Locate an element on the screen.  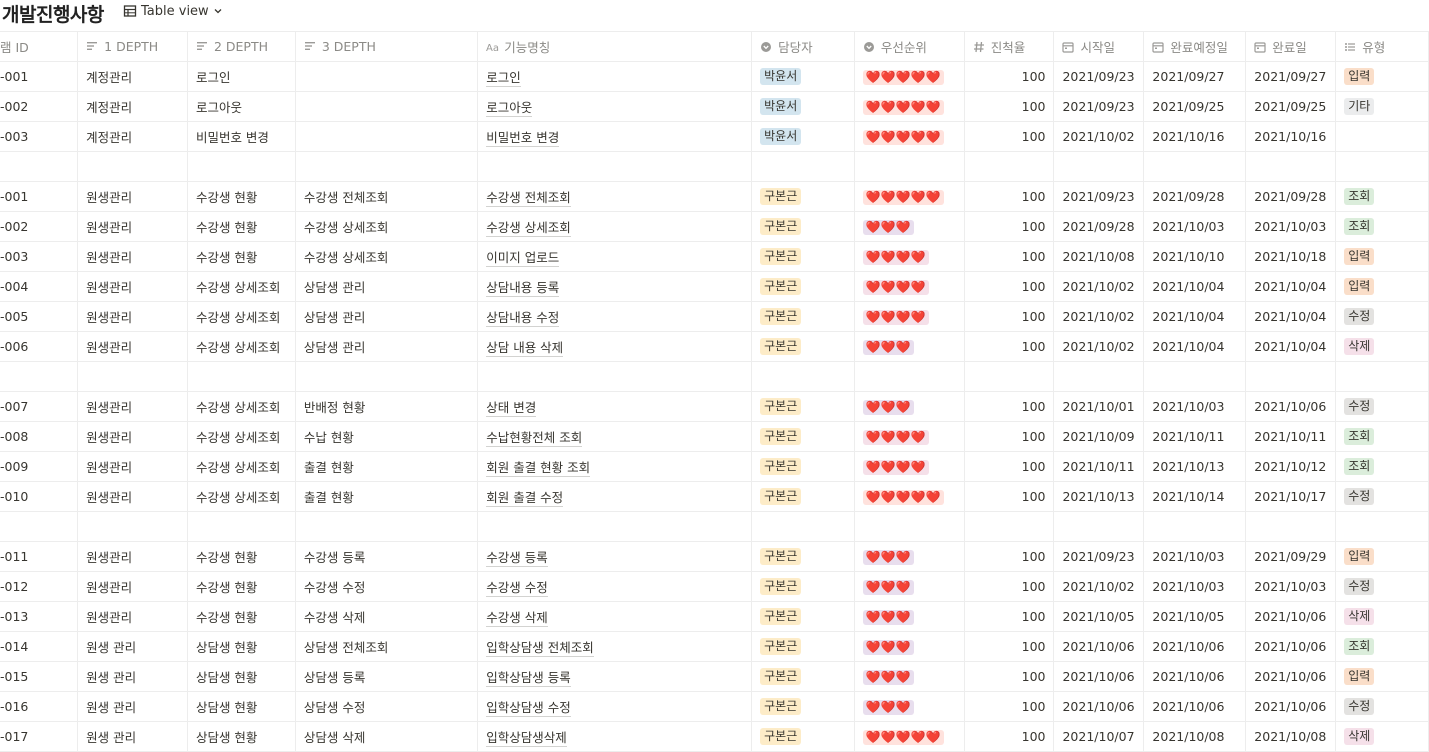
depth3-cell: 수납 현황 is located at coordinates (387, 436).